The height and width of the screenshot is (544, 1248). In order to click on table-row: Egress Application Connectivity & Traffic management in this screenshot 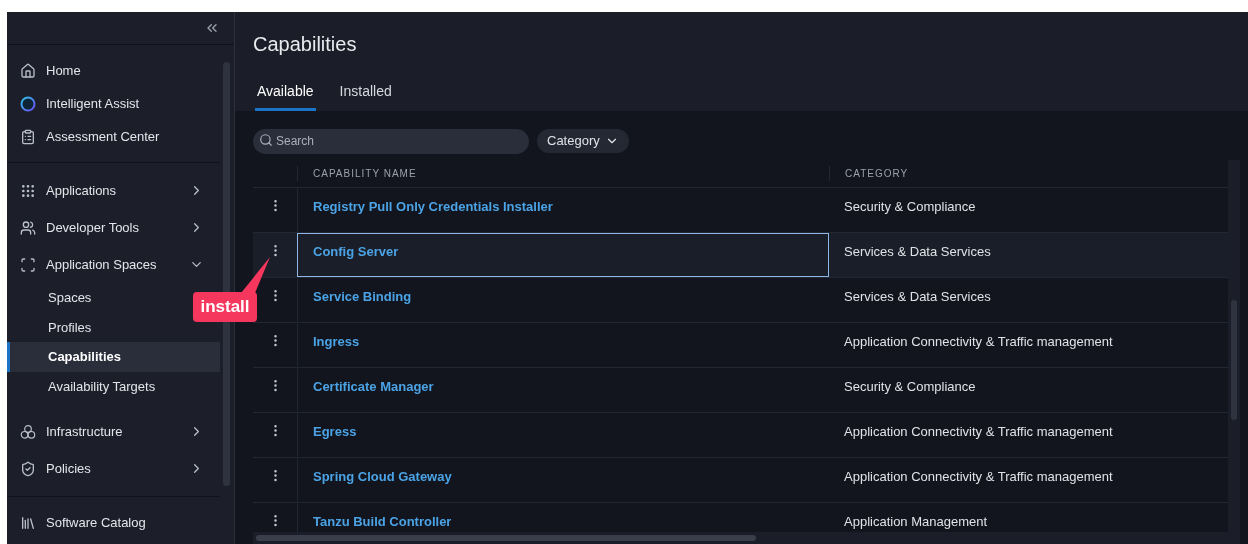, I will do `click(740, 435)`.